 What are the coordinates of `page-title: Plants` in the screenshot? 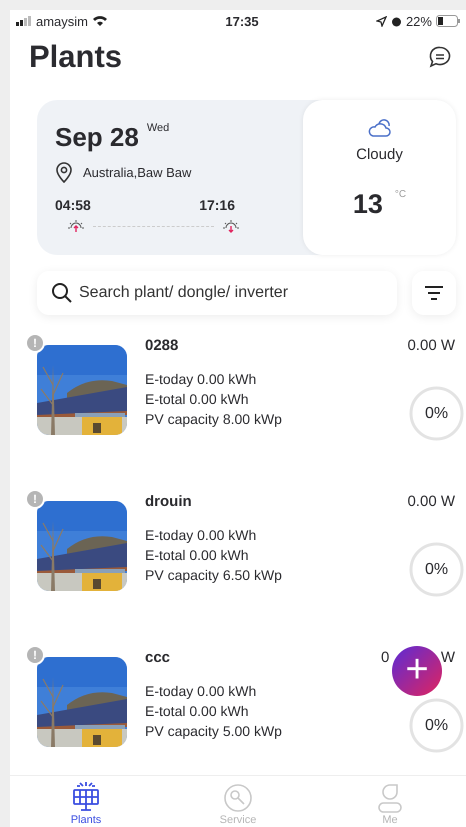 It's located at (75, 57).